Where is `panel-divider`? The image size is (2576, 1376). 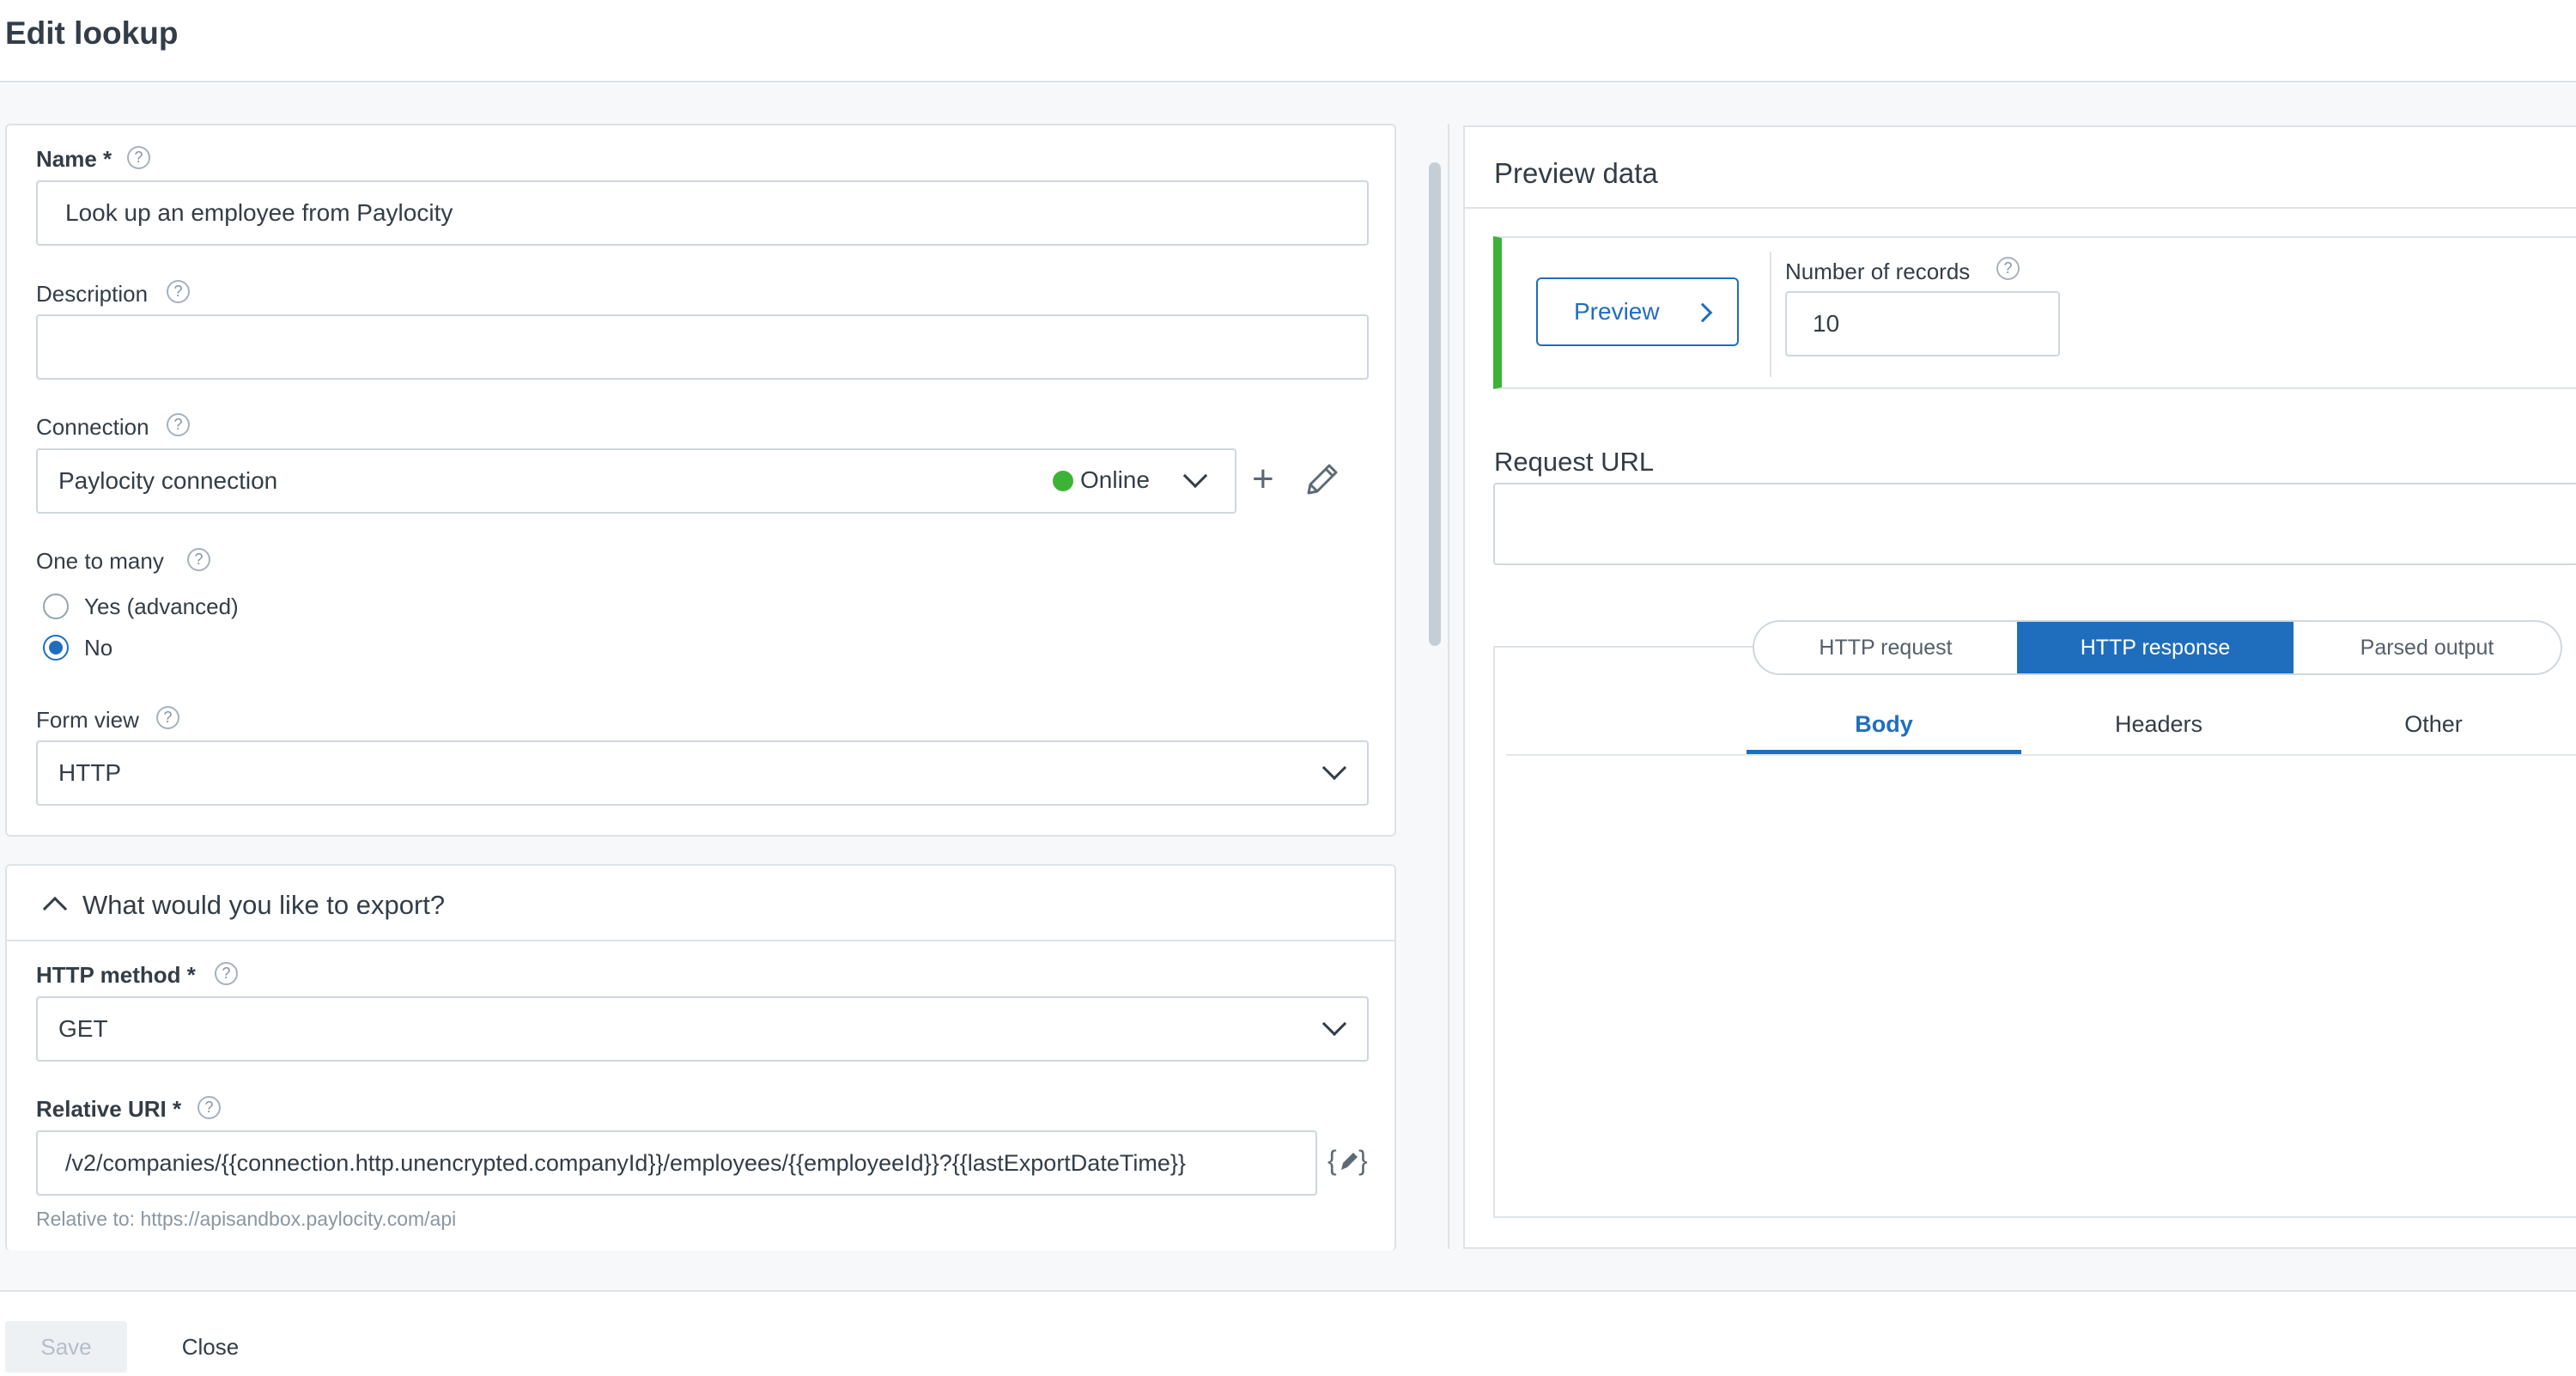 panel-divider is located at coordinates (1448, 686).